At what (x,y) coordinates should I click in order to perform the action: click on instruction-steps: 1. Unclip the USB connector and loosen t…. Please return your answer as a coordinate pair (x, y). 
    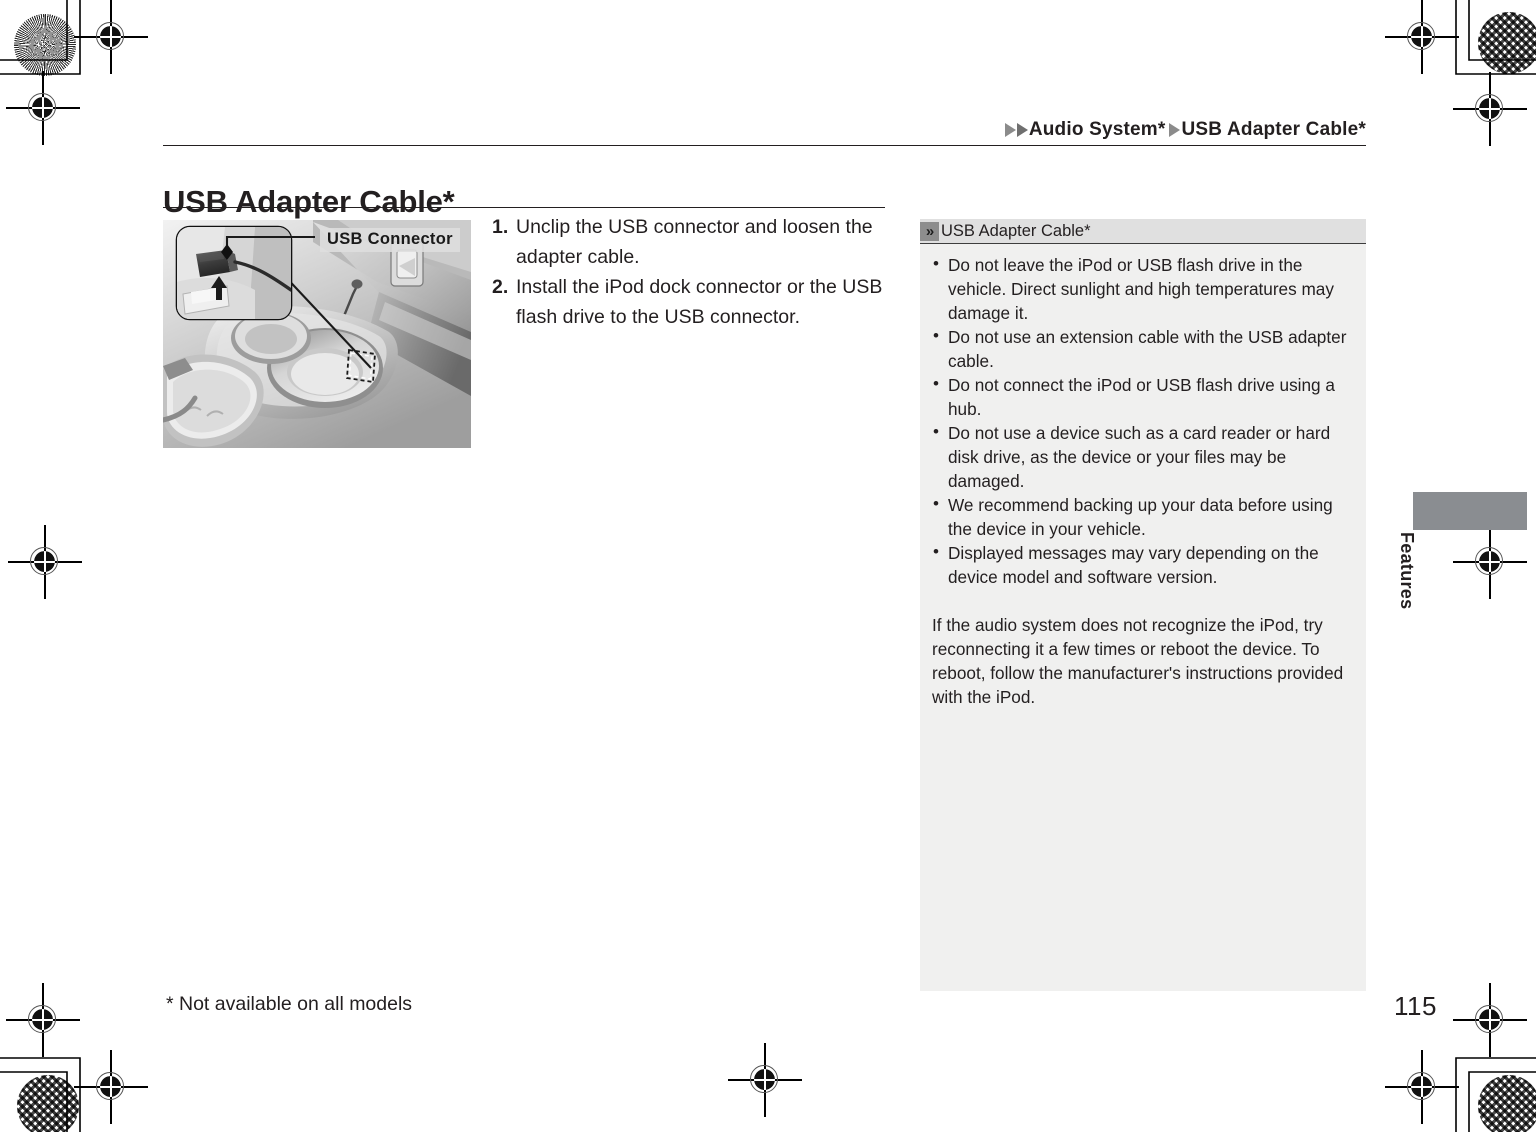
    Looking at the image, I should click on (692, 272).